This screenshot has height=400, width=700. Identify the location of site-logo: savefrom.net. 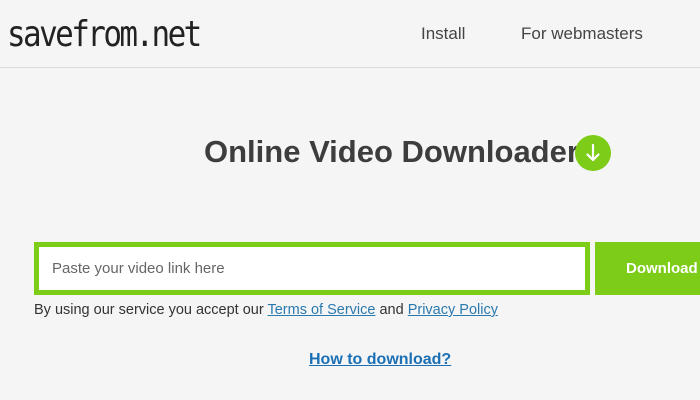
(104, 34).